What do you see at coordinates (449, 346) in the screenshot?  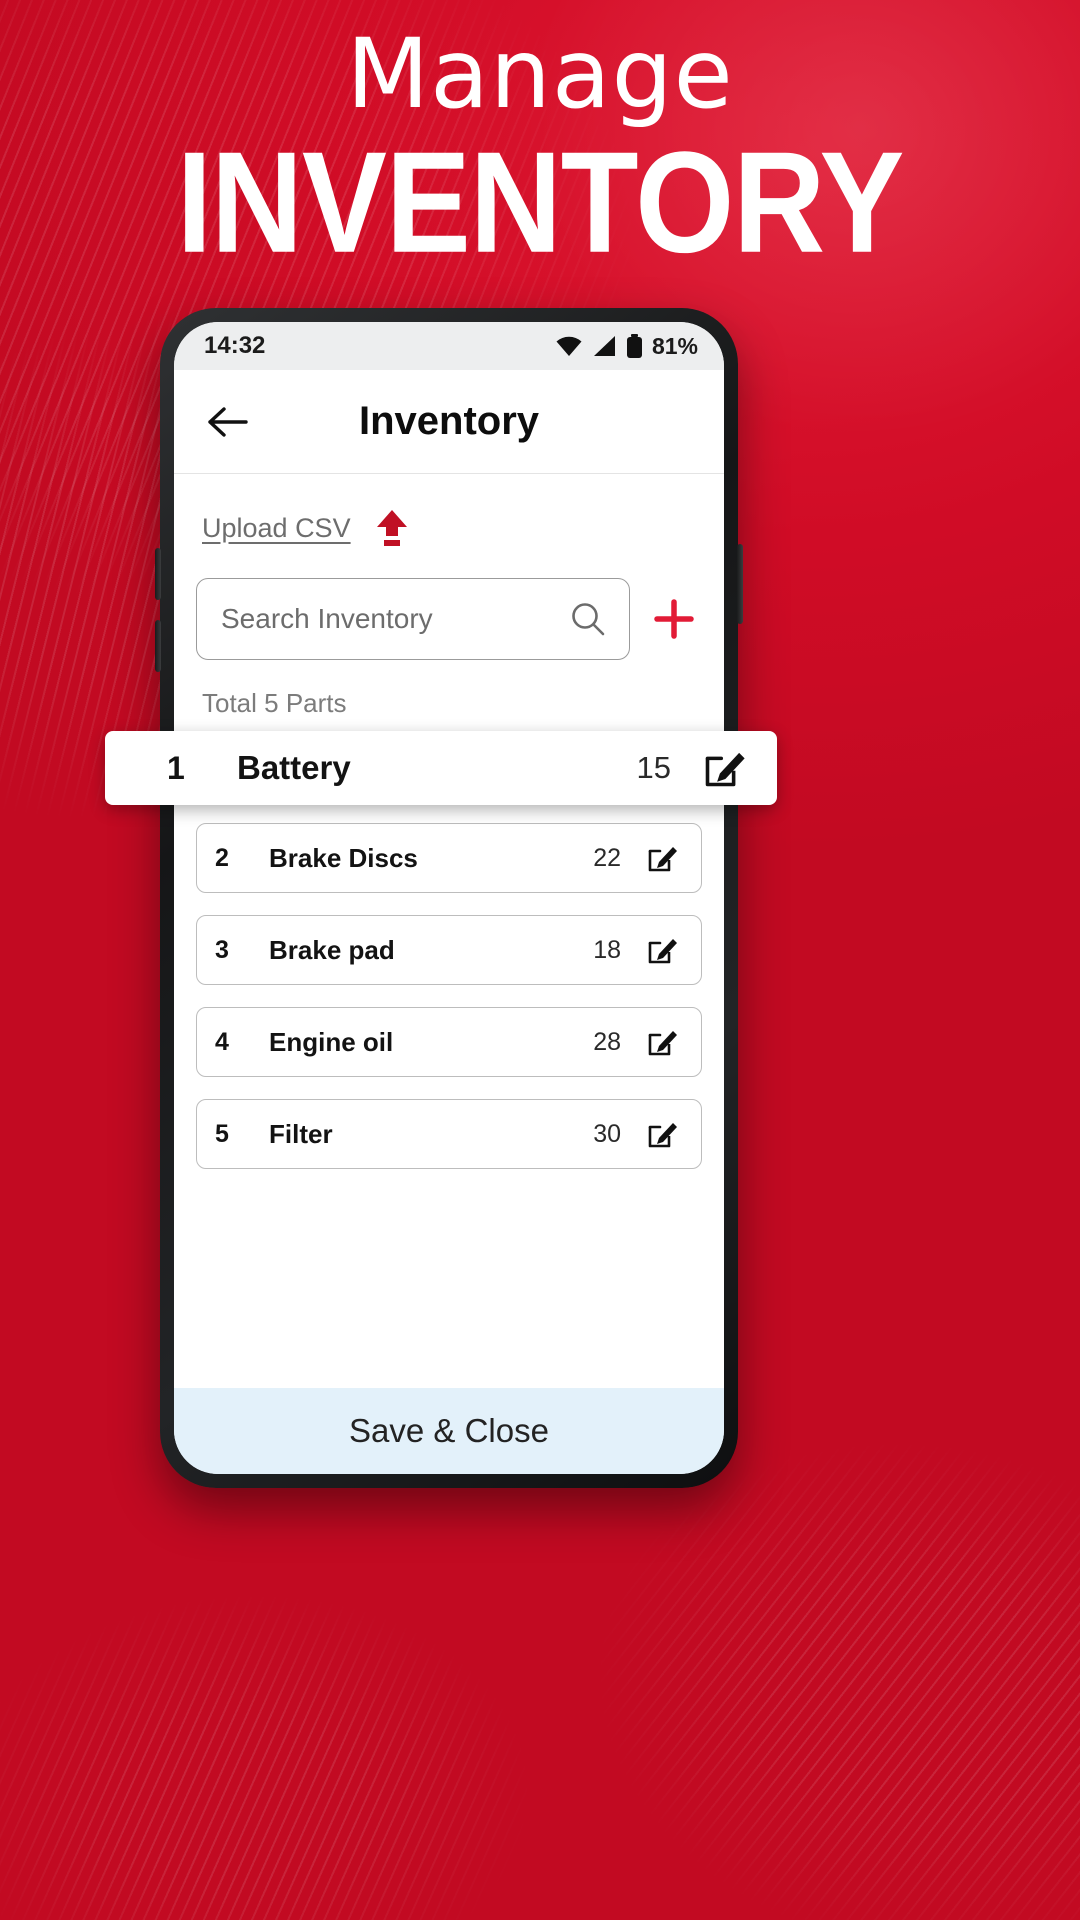 I see `status-bar: 14:32 81%` at bounding box center [449, 346].